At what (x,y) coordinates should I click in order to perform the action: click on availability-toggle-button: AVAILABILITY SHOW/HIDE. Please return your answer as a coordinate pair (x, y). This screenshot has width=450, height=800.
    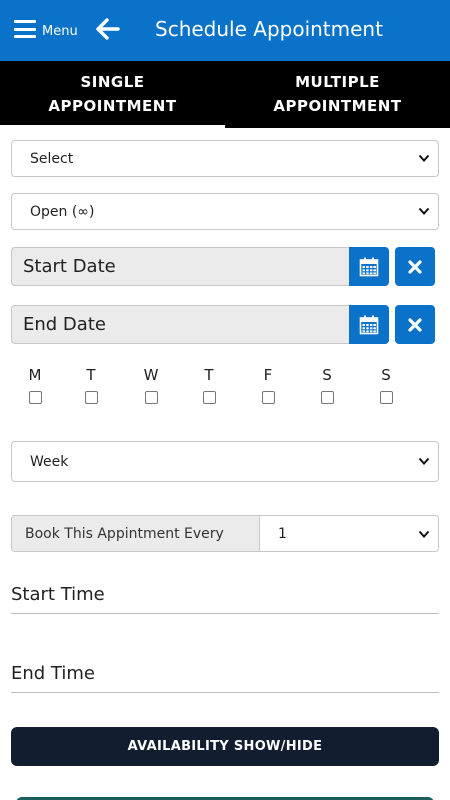
    Looking at the image, I should click on (225, 746).